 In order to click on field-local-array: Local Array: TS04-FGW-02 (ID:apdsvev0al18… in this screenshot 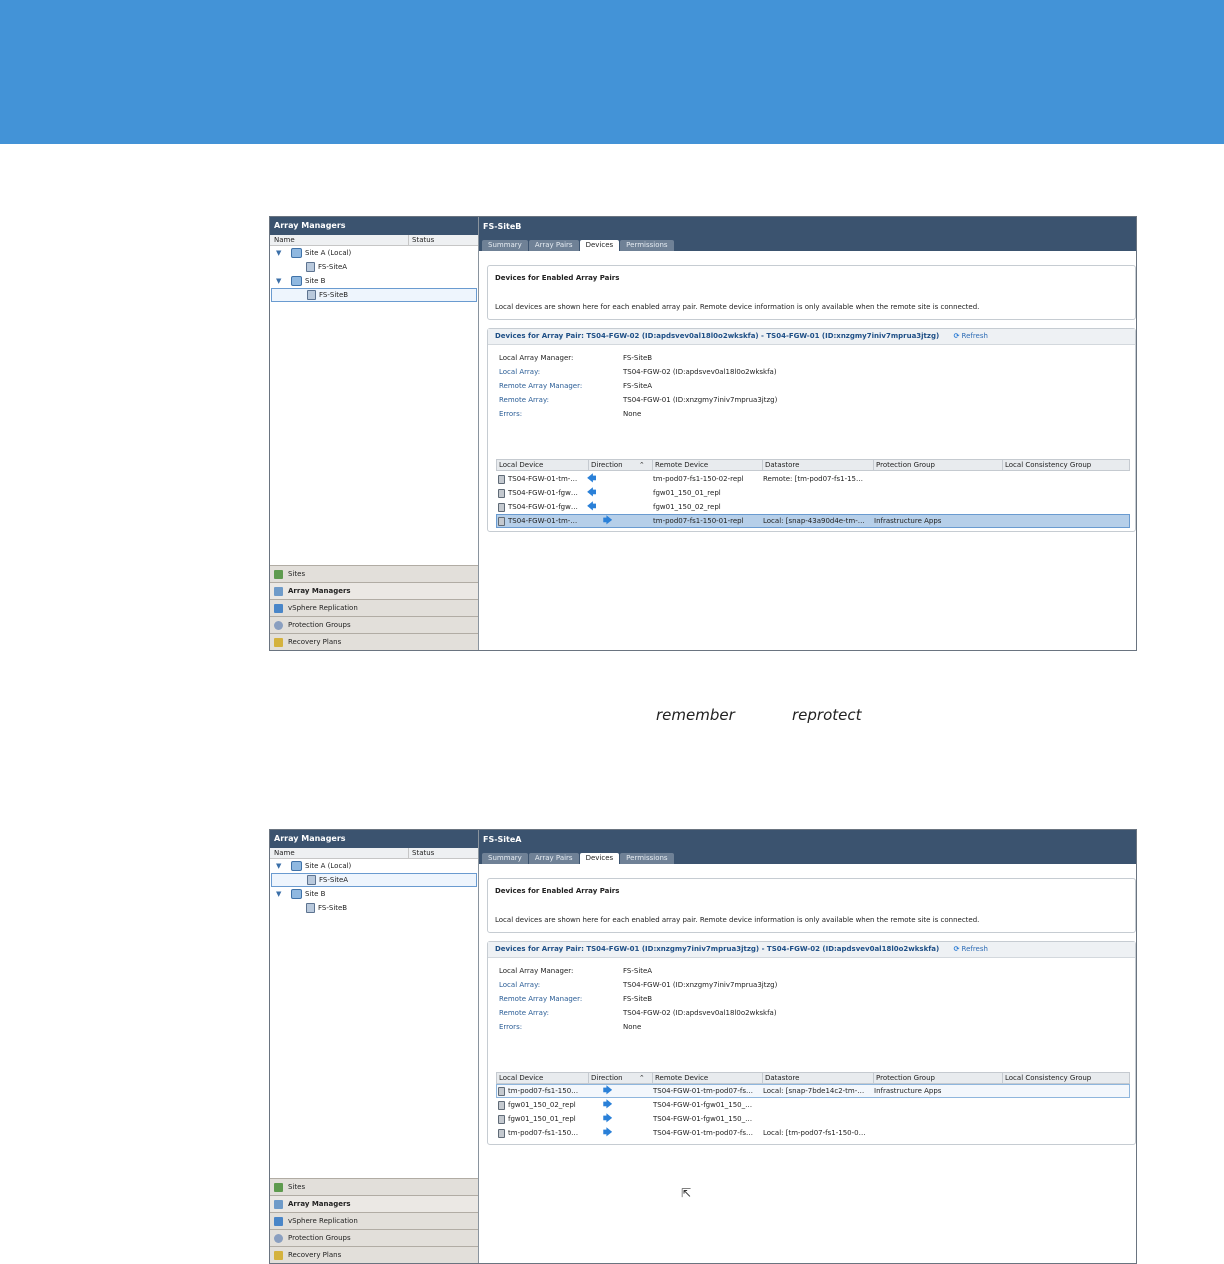, I will do `click(638, 372)`.